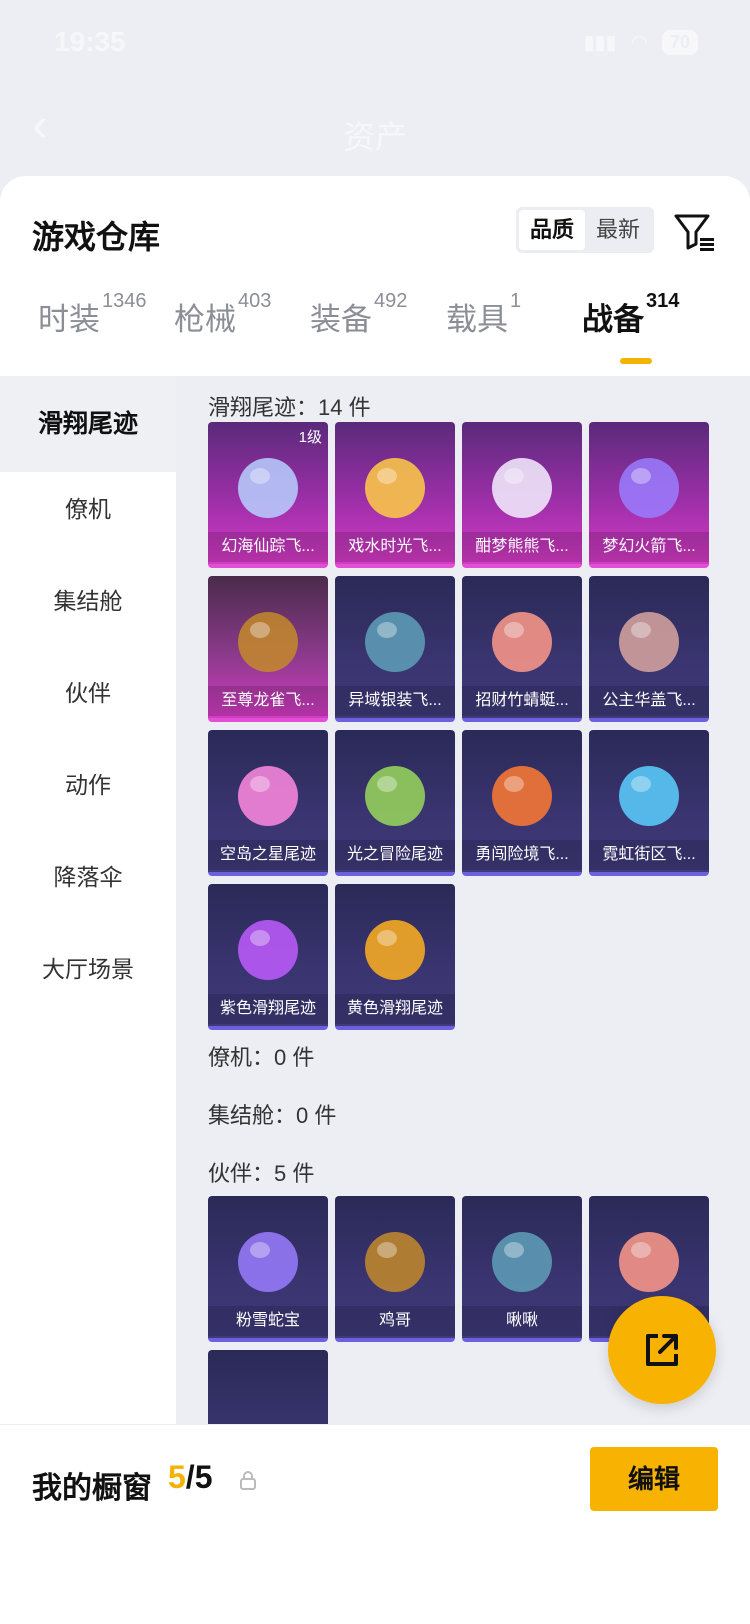 The image size is (750, 1624). I want to click on item-name: 黄色滑翔尾迹, so click(395, 1009).